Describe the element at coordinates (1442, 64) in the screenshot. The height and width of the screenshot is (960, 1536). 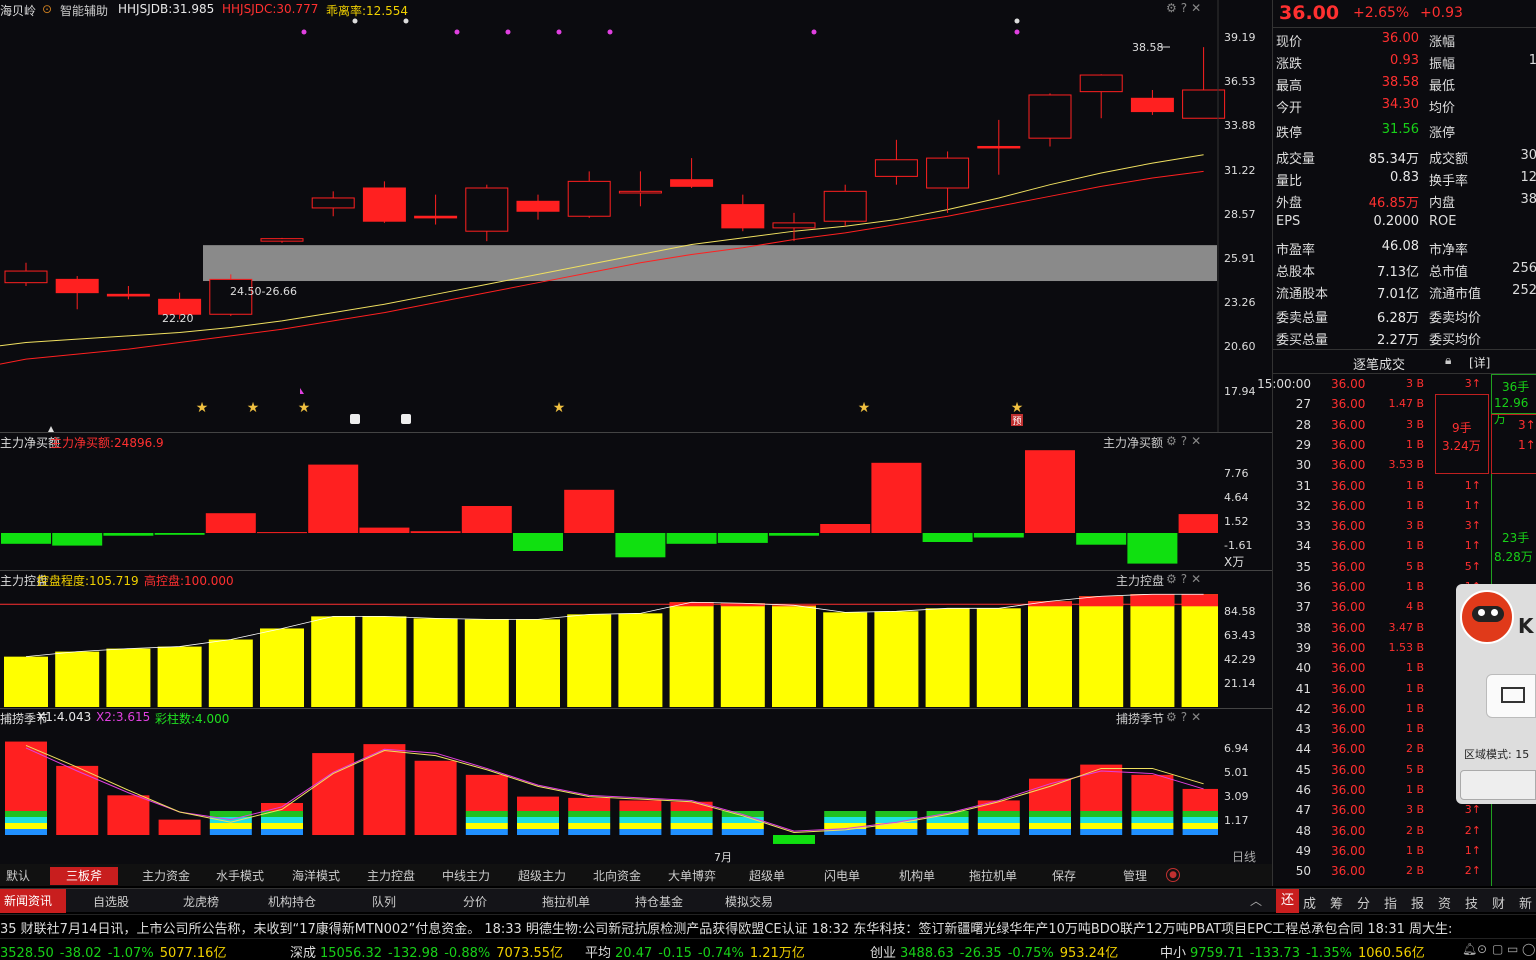
I see `quote-label-2: 振幅` at that location.